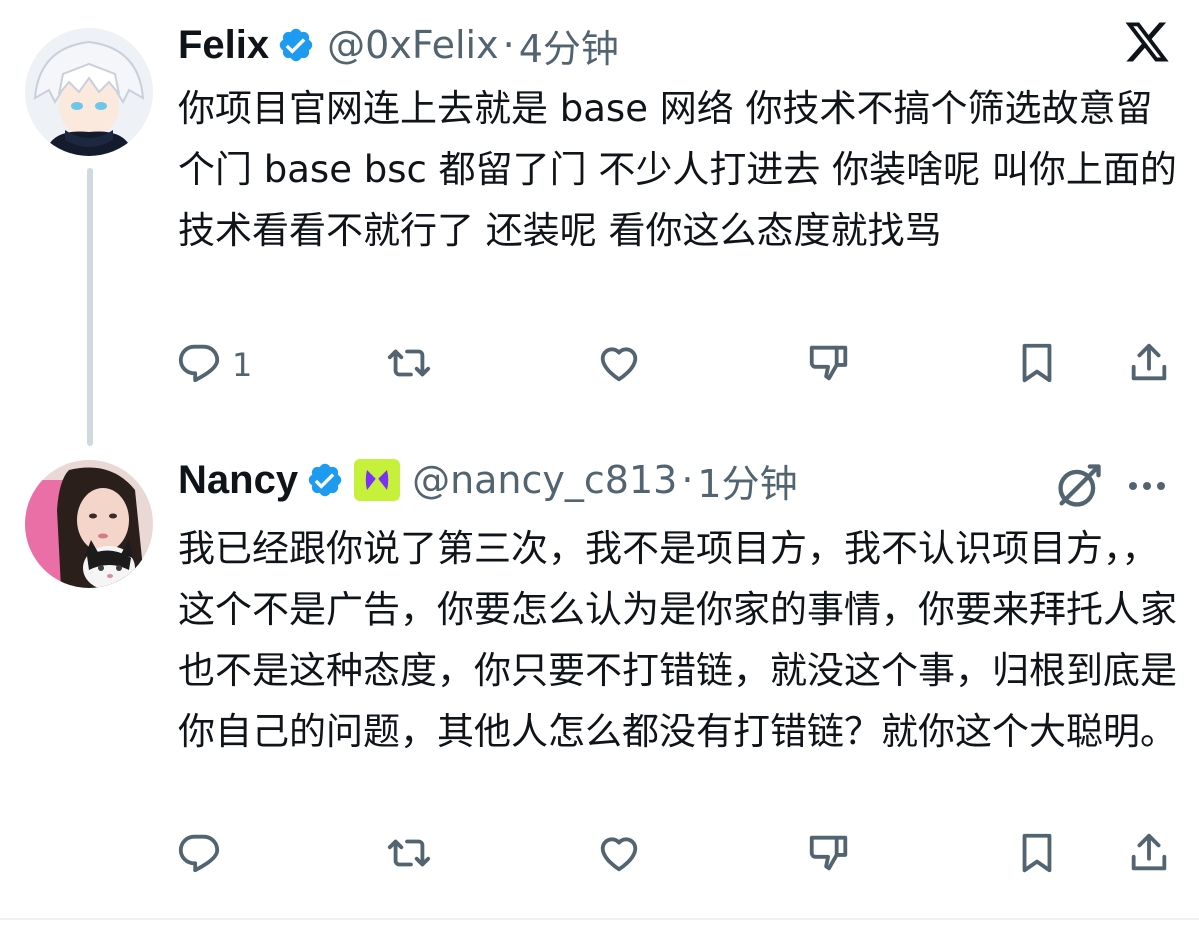 This screenshot has width=1199, height=925. I want to click on reply-count: 1, so click(242, 365).